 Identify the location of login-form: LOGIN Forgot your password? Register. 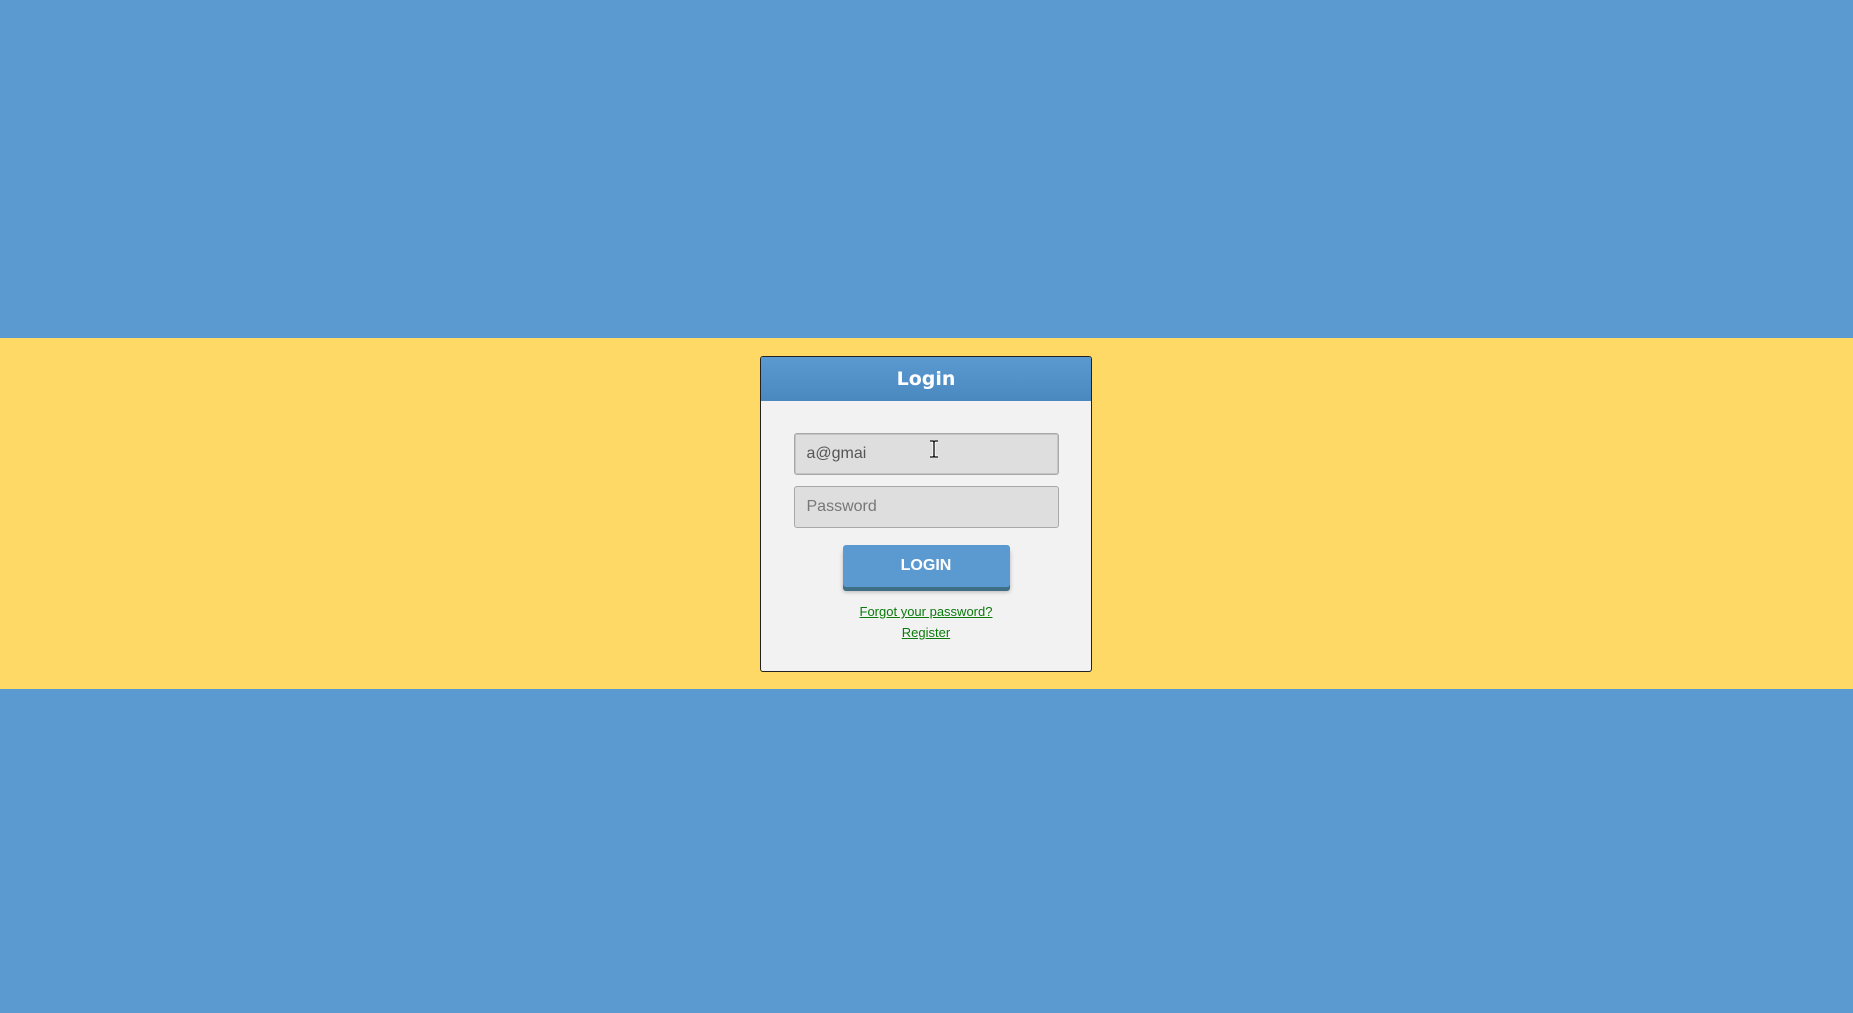
(926, 520).